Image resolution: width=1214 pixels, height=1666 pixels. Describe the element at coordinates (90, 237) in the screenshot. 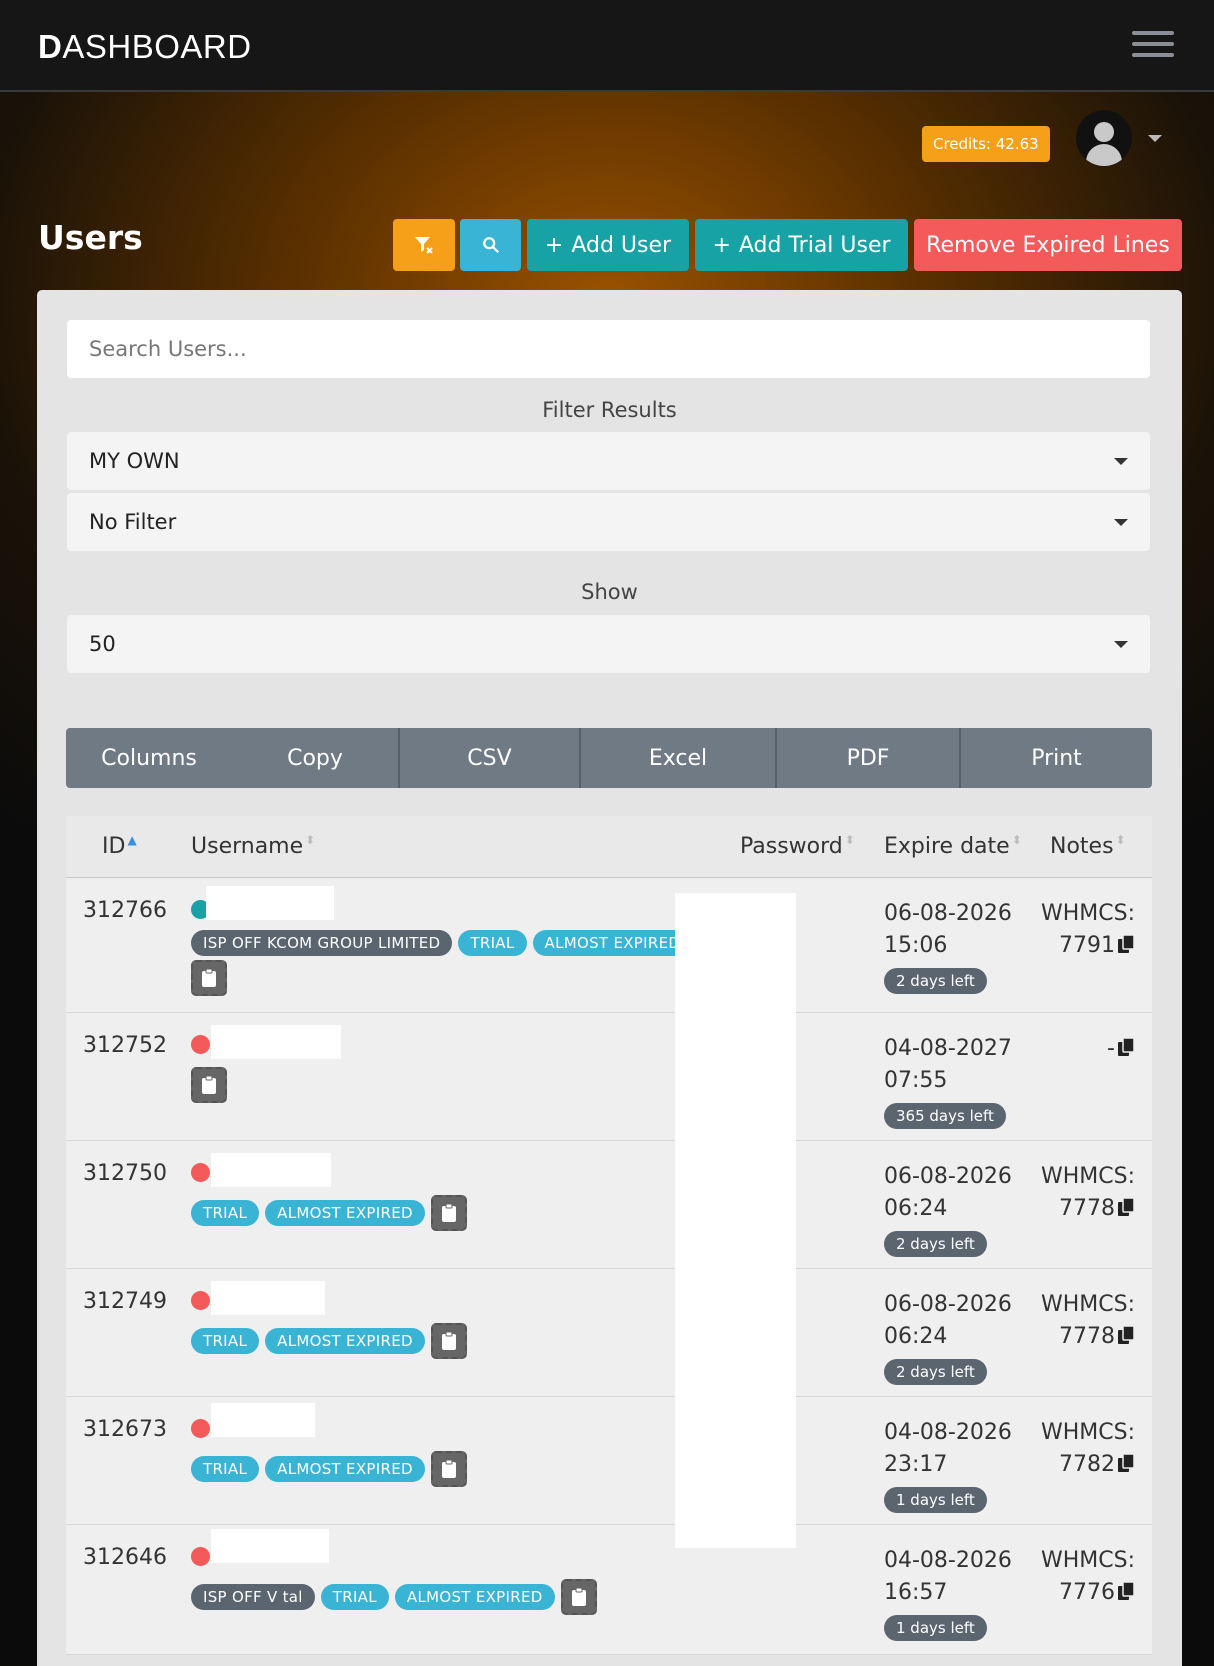

I see `page-title: Users` at that location.